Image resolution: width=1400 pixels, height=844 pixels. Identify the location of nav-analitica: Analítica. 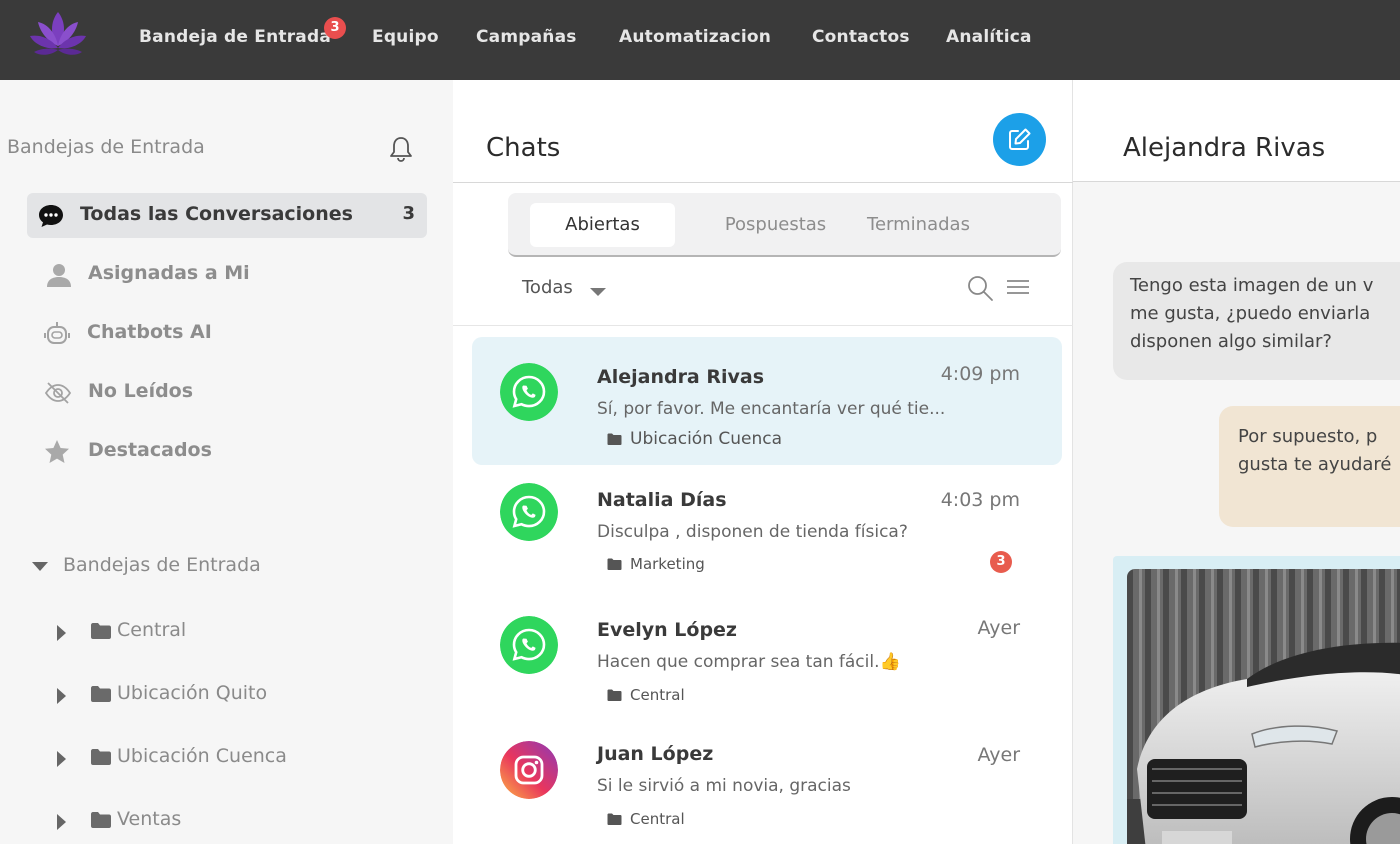
(989, 37).